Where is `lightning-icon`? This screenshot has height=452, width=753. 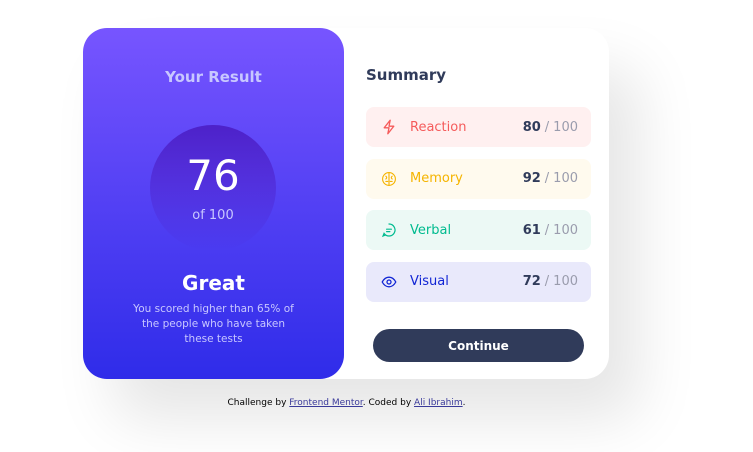
lightning-icon is located at coordinates (389, 127).